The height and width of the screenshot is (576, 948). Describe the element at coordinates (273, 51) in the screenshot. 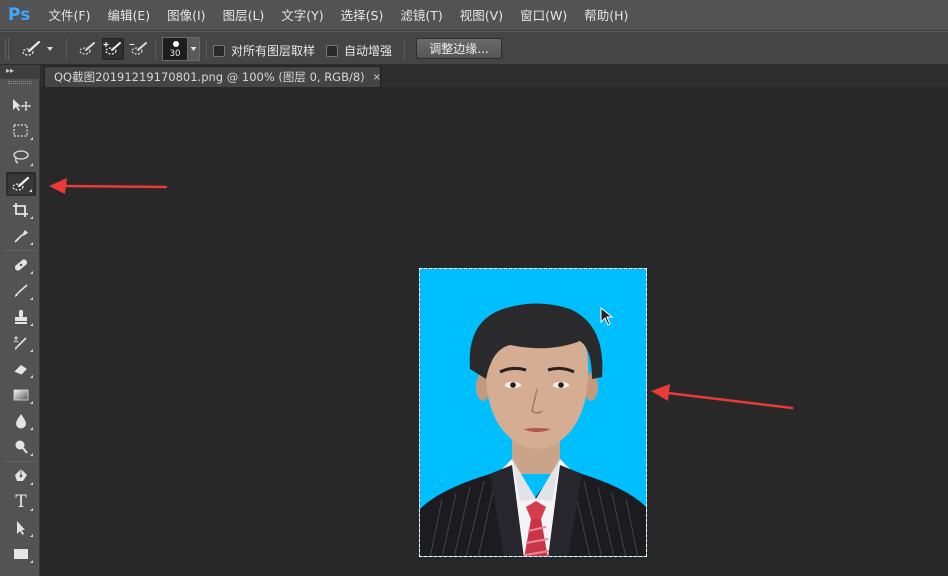

I see `sample-all-layers-label: 对所有图层取样` at that location.